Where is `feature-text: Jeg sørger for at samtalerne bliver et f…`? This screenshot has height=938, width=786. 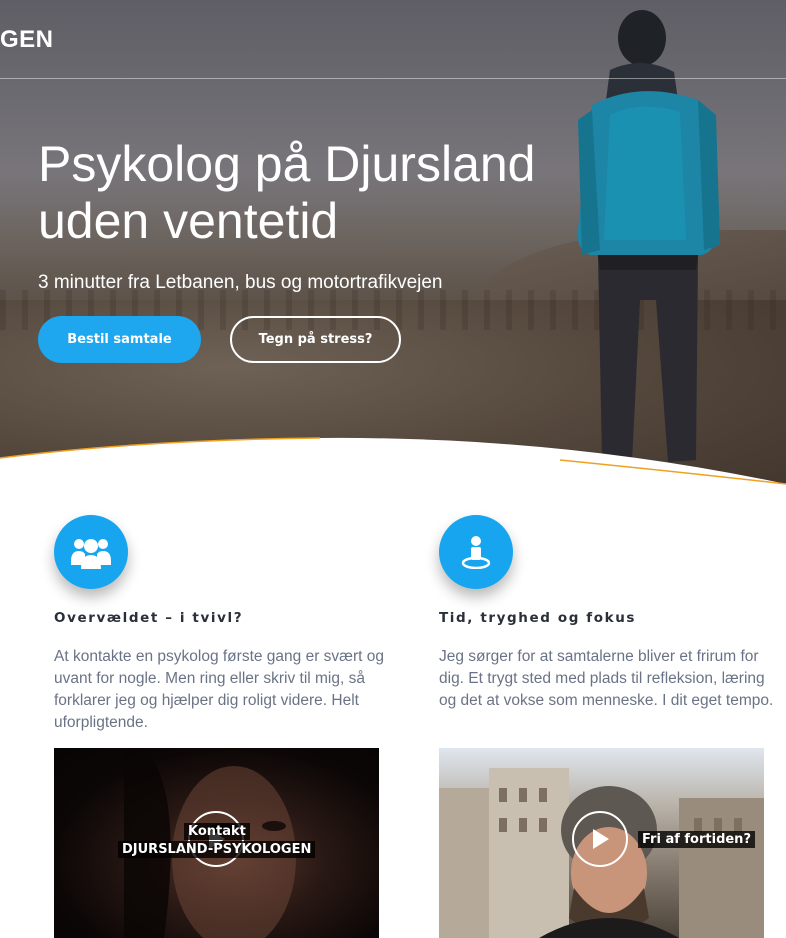
feature-text: Jeg sørger for at samtalerne bliver et f… is located at coordinates (606, 678).